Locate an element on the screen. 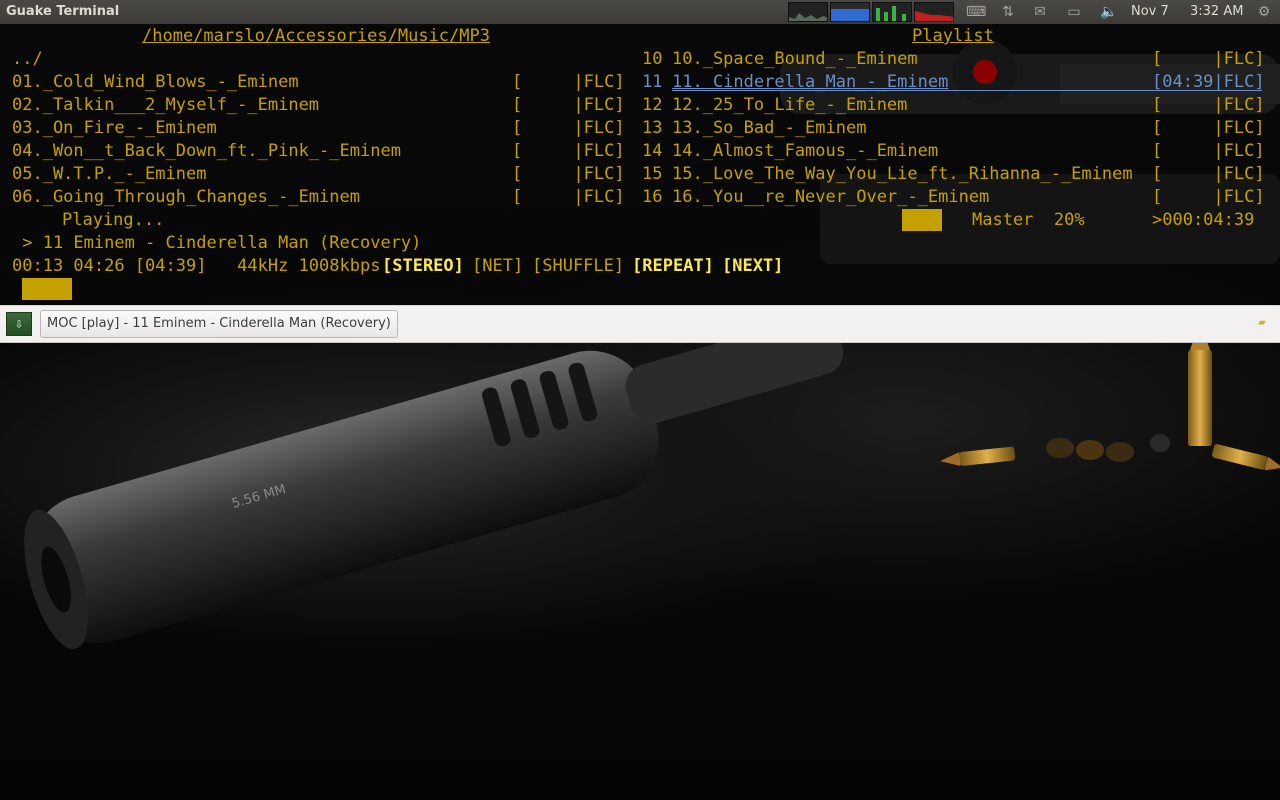 The image size is (1280, 800). playlist-header: Playlist is located at coordinates (953, 36).